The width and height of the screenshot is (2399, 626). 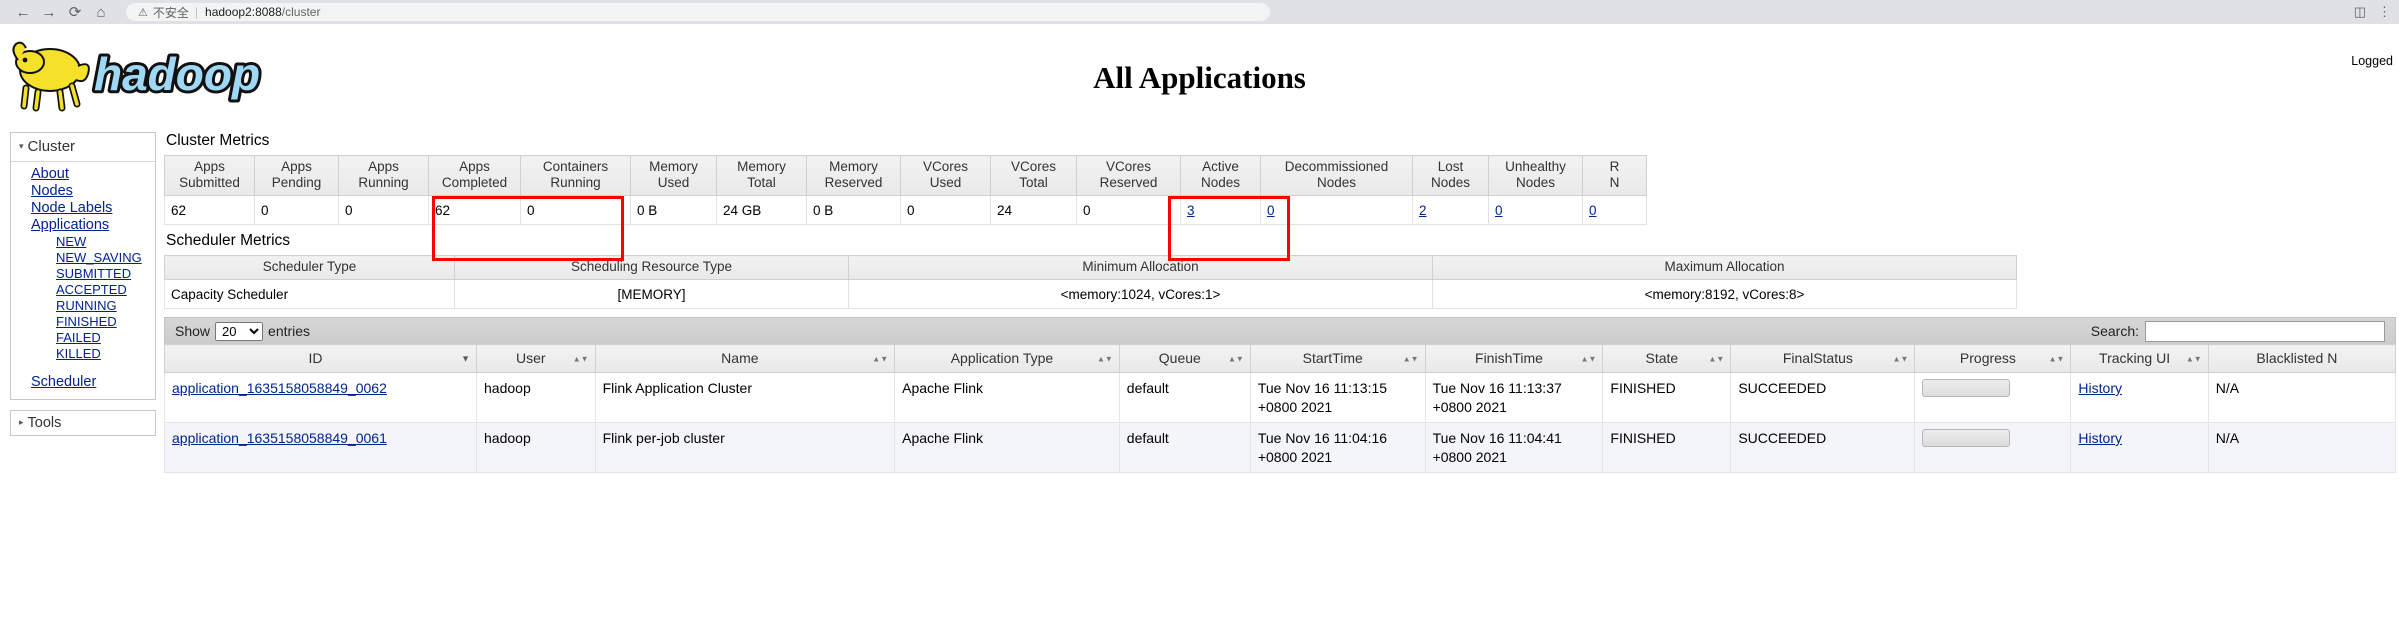 What do you see at coordinates (1667, 358) in the screenshot?
I see `th-state: State ▲▼` at bounding box center [1667, 358].